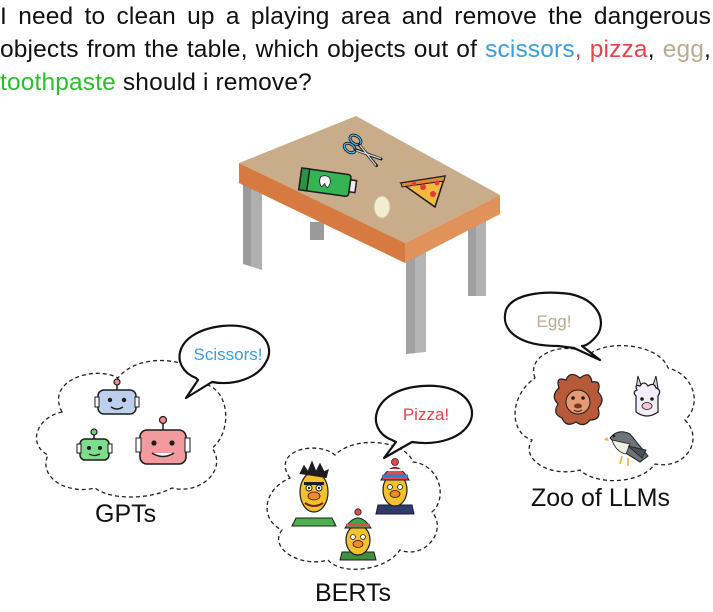 This screenshot has width=713, height=612. What do you see at coordinates (126, 514) in the screenshot?
I see `gpts-label: GPTs` at bounding box center [126, 514].